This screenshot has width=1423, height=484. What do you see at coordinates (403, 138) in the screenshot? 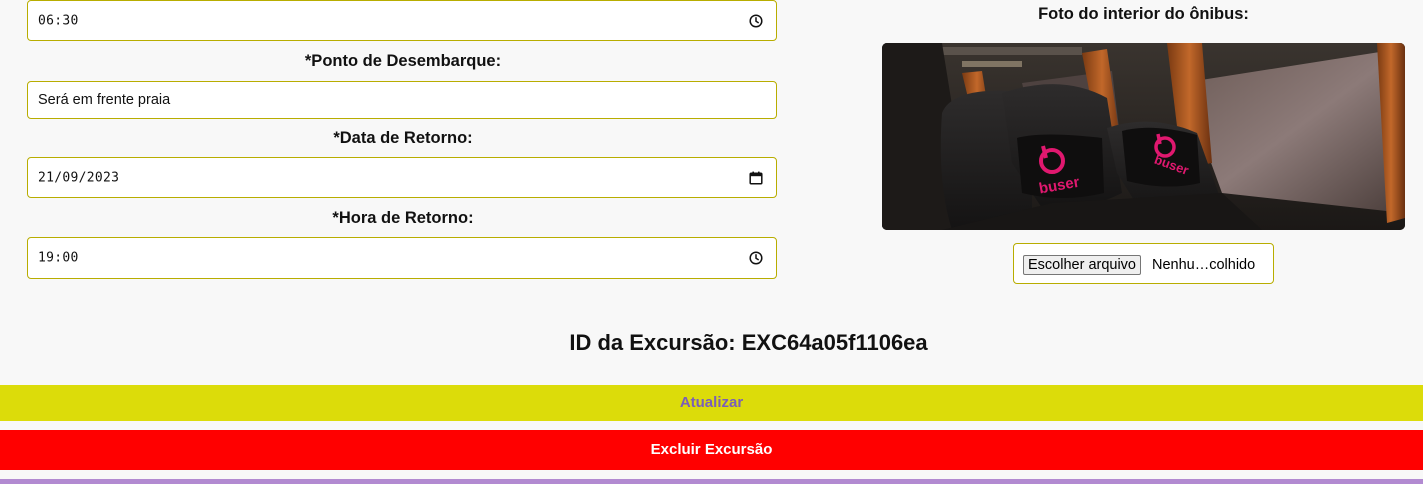
I see `return-date-label: *Data de Retorno:` at bounding box center [403, 138].